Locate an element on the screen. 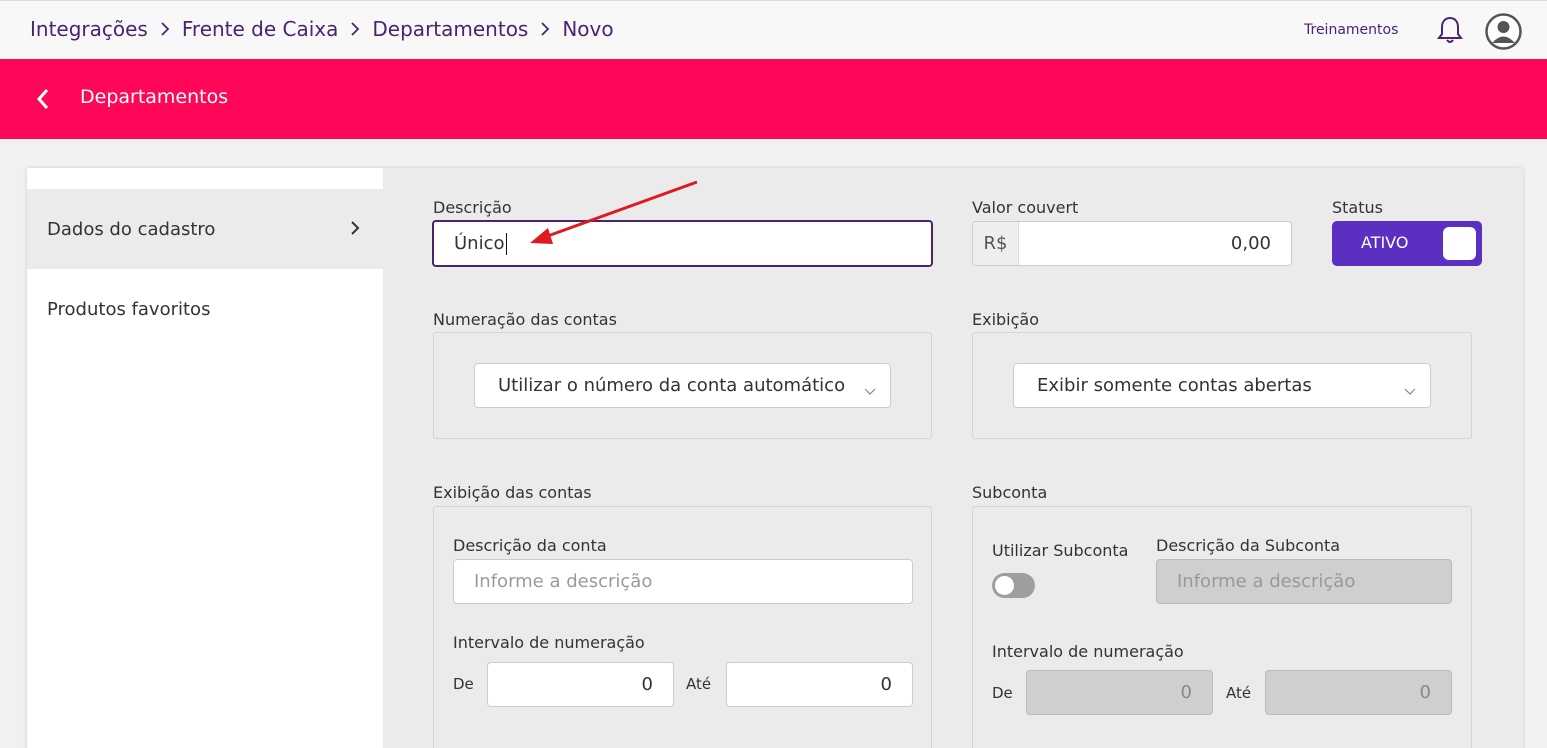 The height and width of the screenshot is (748, 1547). descricao-subconta-input: Informe a descrição is located at coordinates (1304, 581).